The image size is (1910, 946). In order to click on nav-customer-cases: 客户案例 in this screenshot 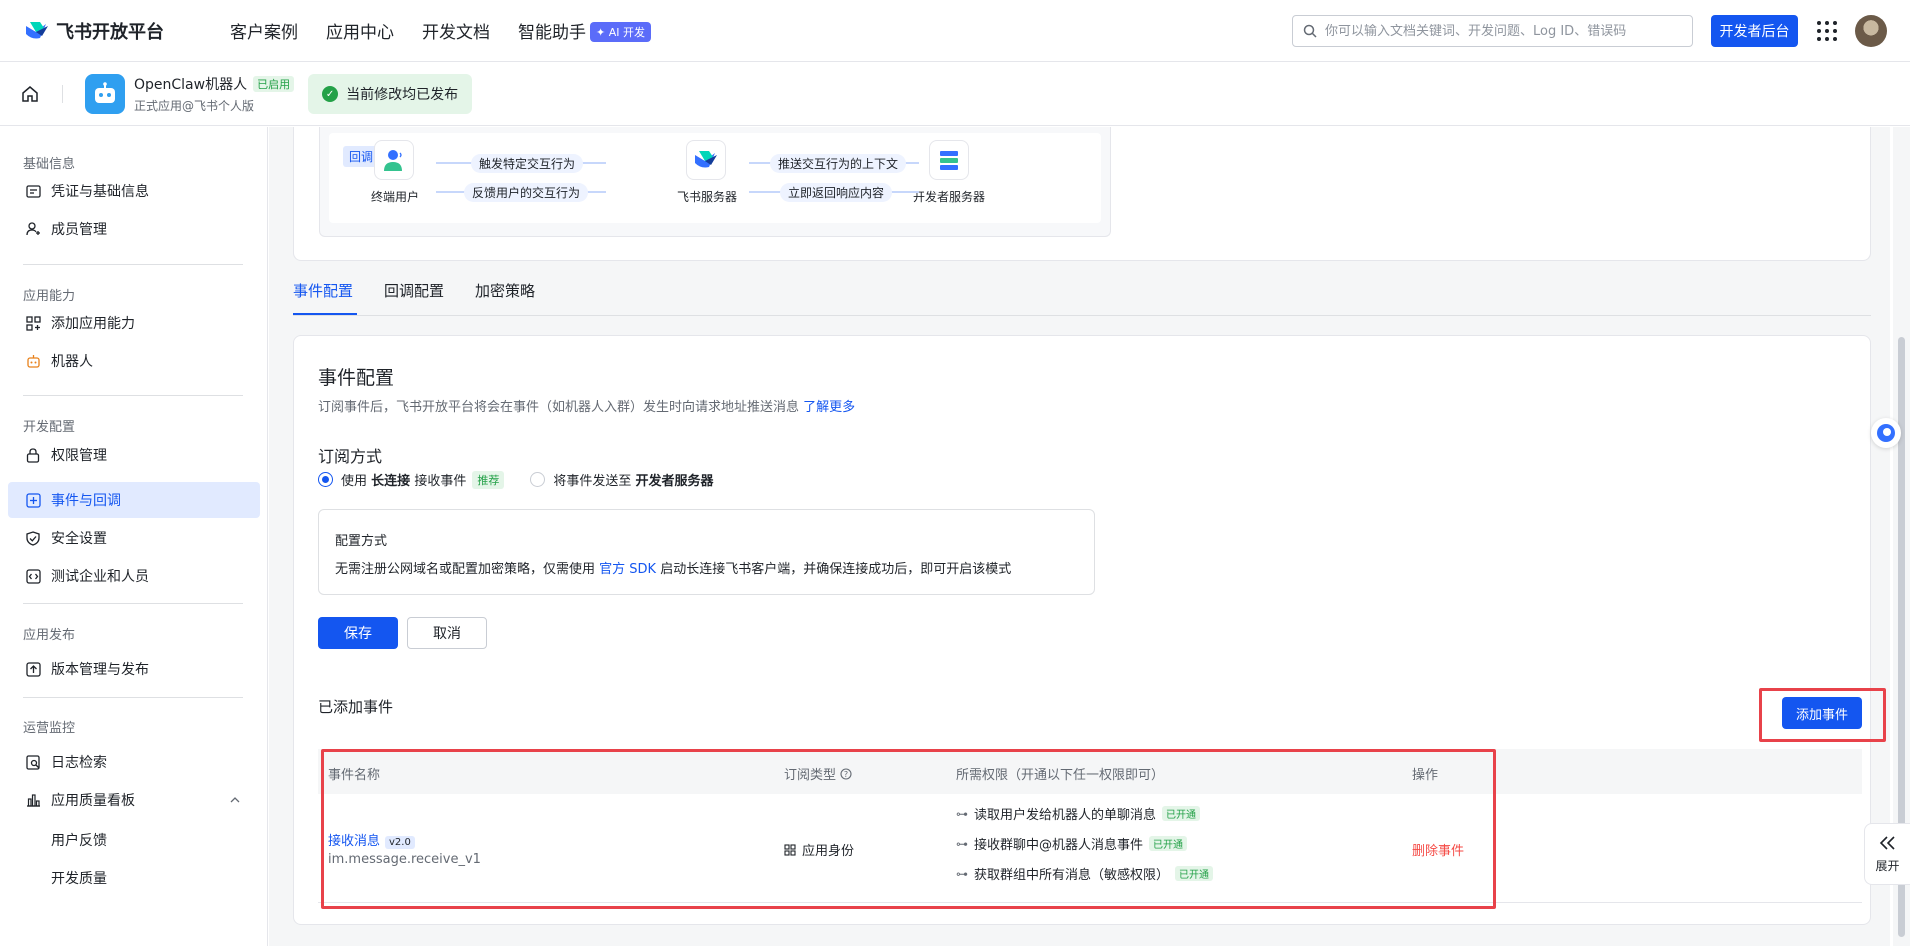, I will do `click(264, 30)`.